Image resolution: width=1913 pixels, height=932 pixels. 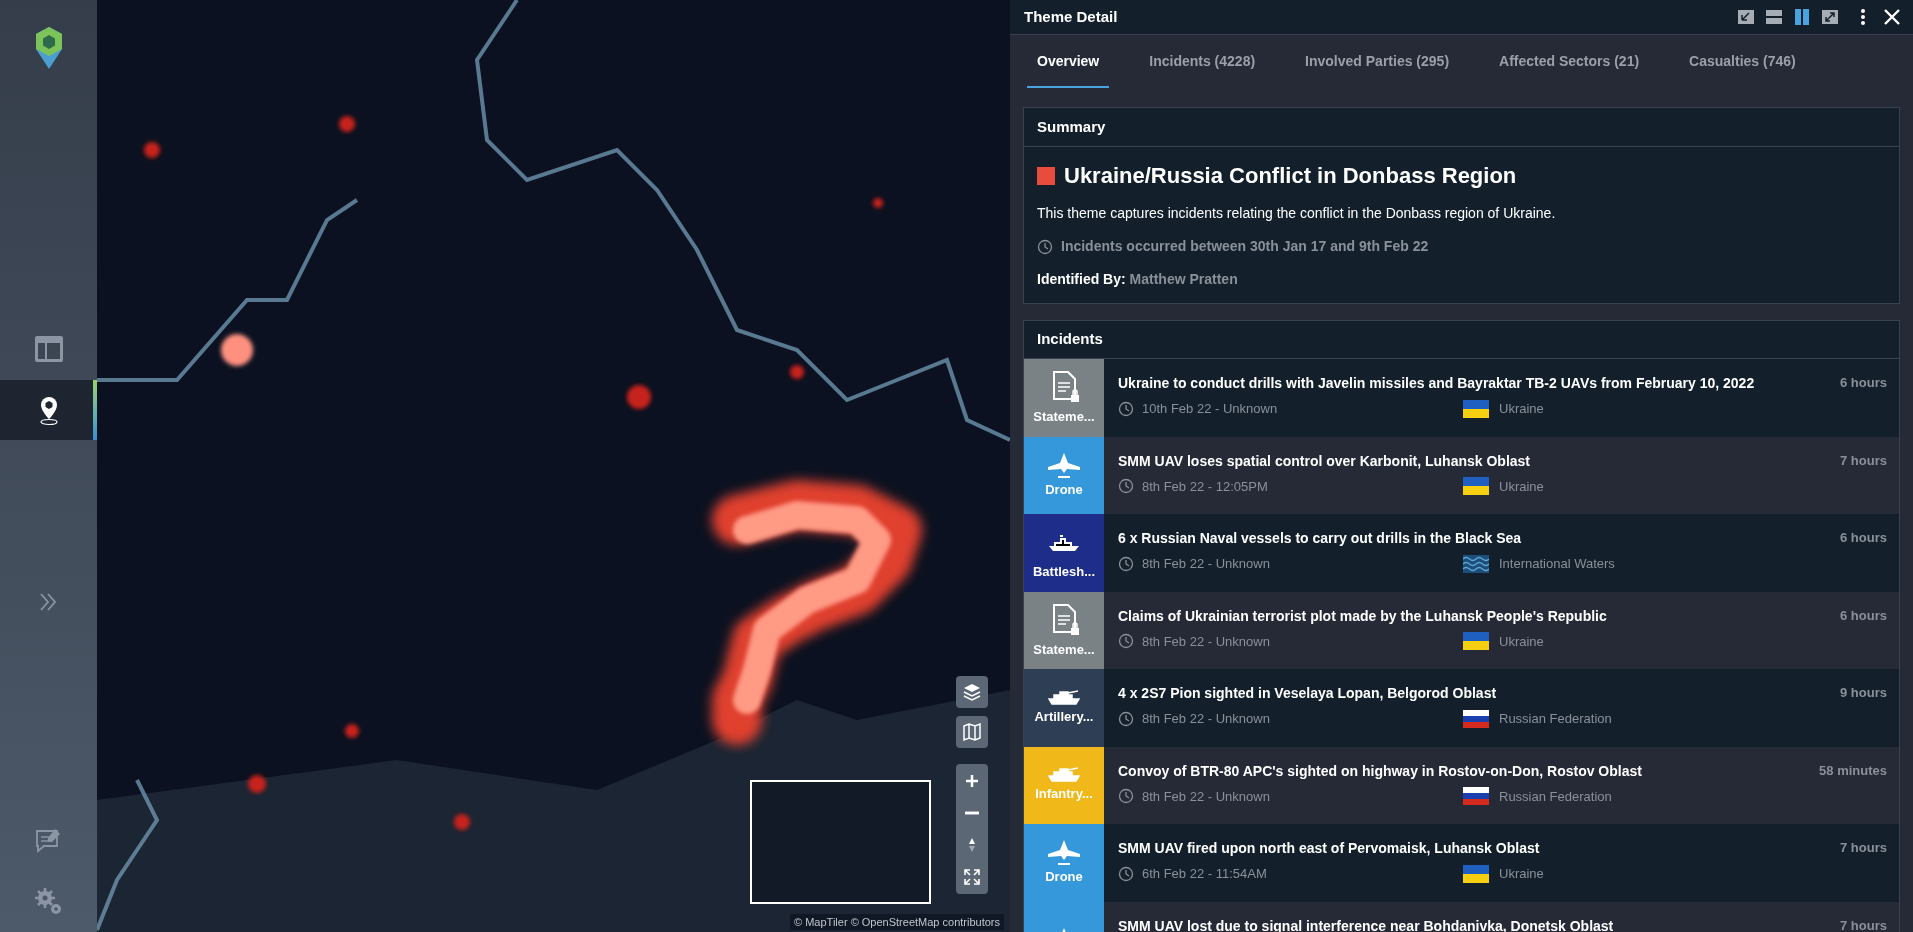 I want to click on view-columns-icon, so click(x=1802, y=17).